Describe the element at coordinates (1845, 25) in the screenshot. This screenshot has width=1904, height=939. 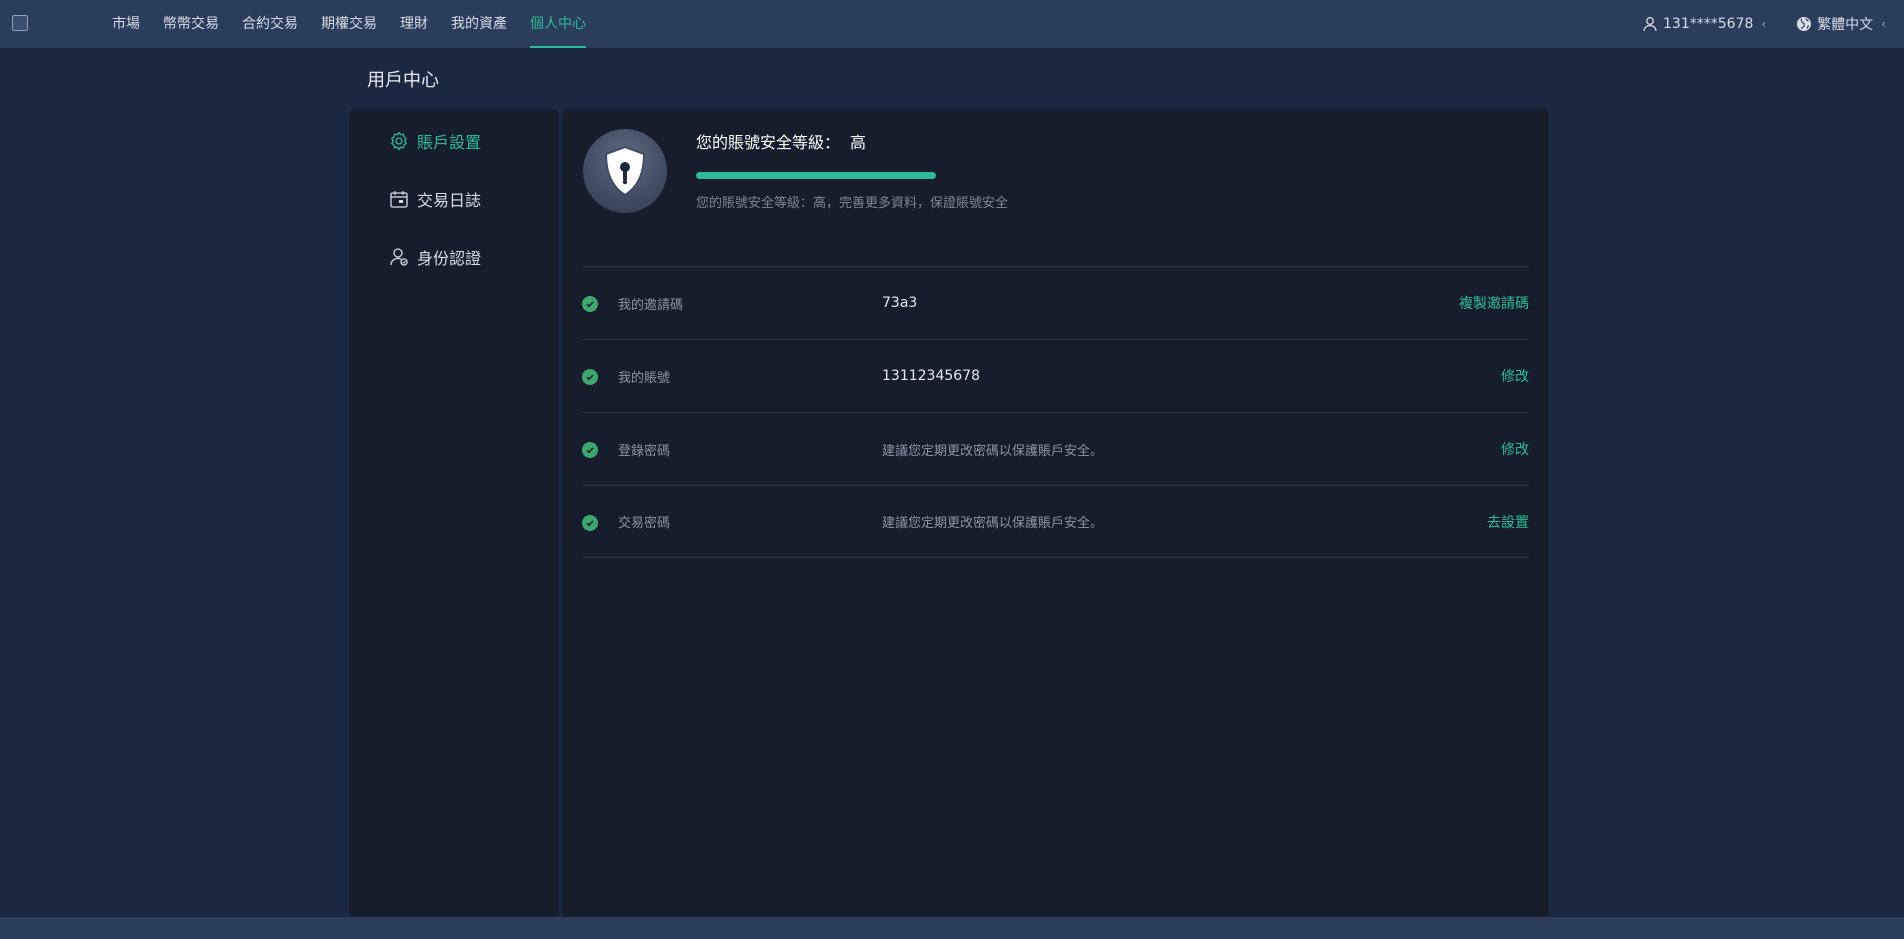
I see `language-label: 繁體中文` at that location.